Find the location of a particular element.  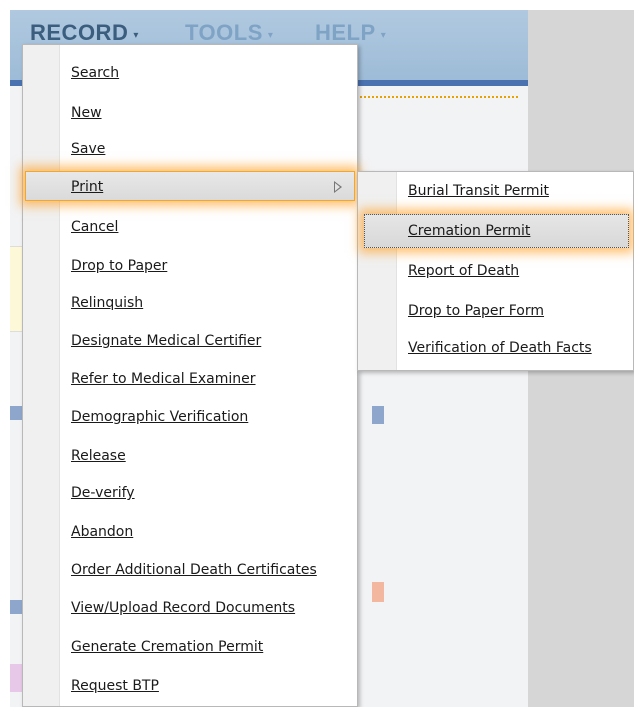

submenu-icon-gutter is located at coordinates (377, 271).